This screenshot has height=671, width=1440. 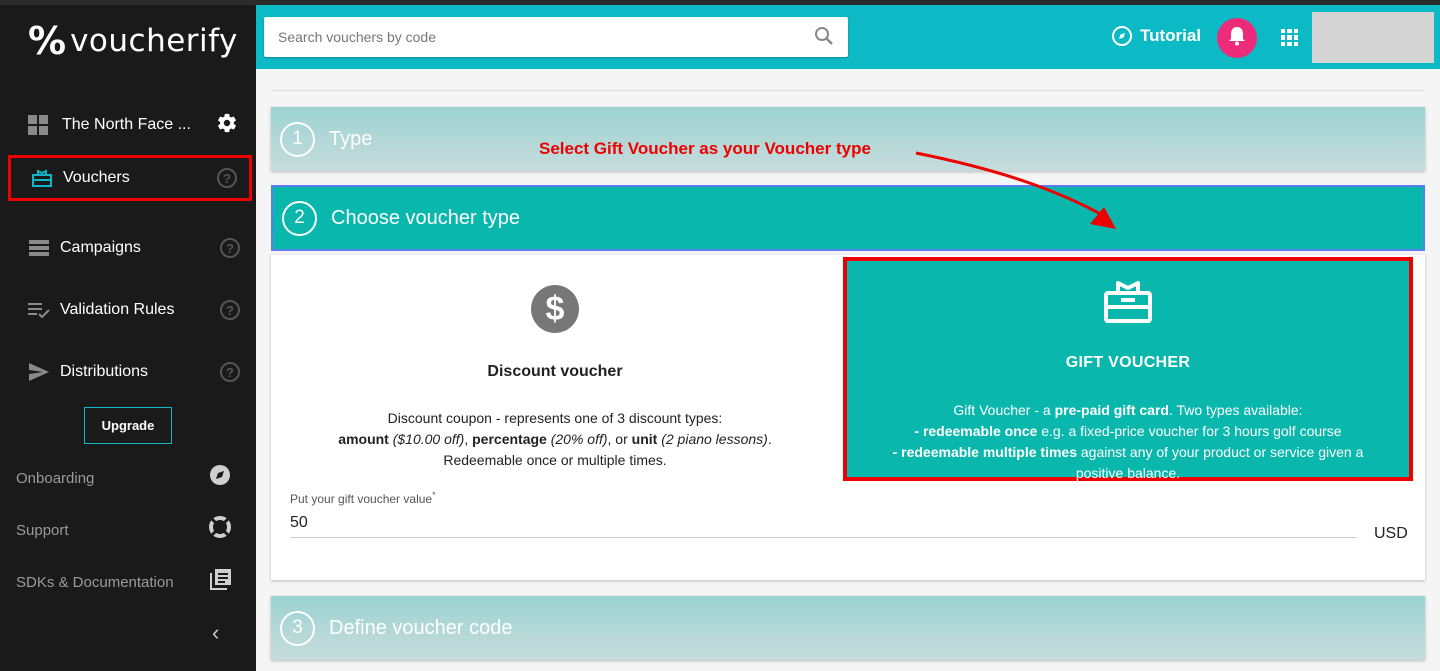 What do you see at coordinates (297, 628) in the screenshot?
I see `step-number: 3` at bounding box center [297, 628].